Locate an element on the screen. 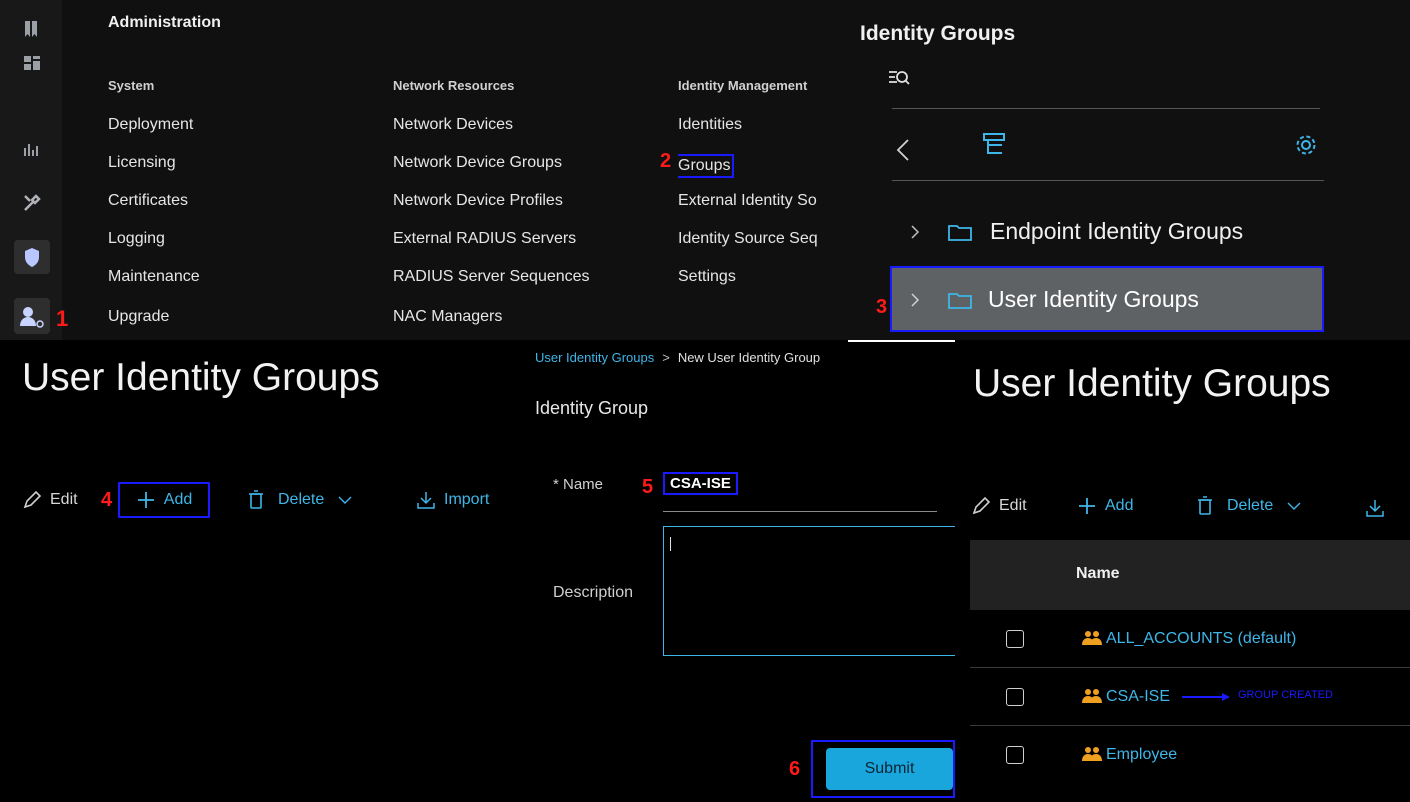  menu-item-network-device-profiles: Network Device Profiles is located at coordinates (491, 211).